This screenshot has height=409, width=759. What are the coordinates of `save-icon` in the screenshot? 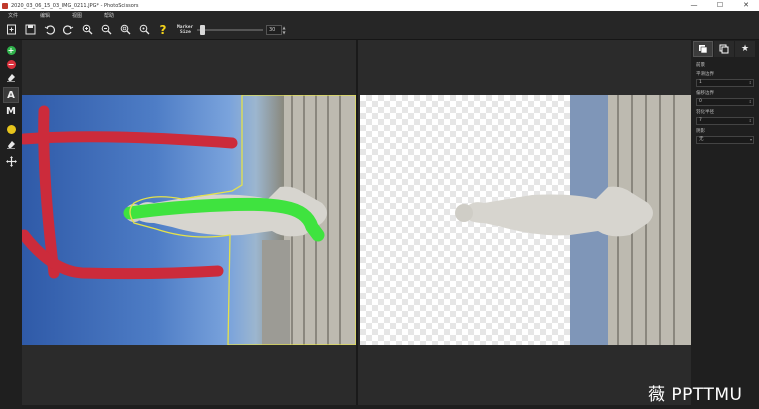 It's located at (30, 29).